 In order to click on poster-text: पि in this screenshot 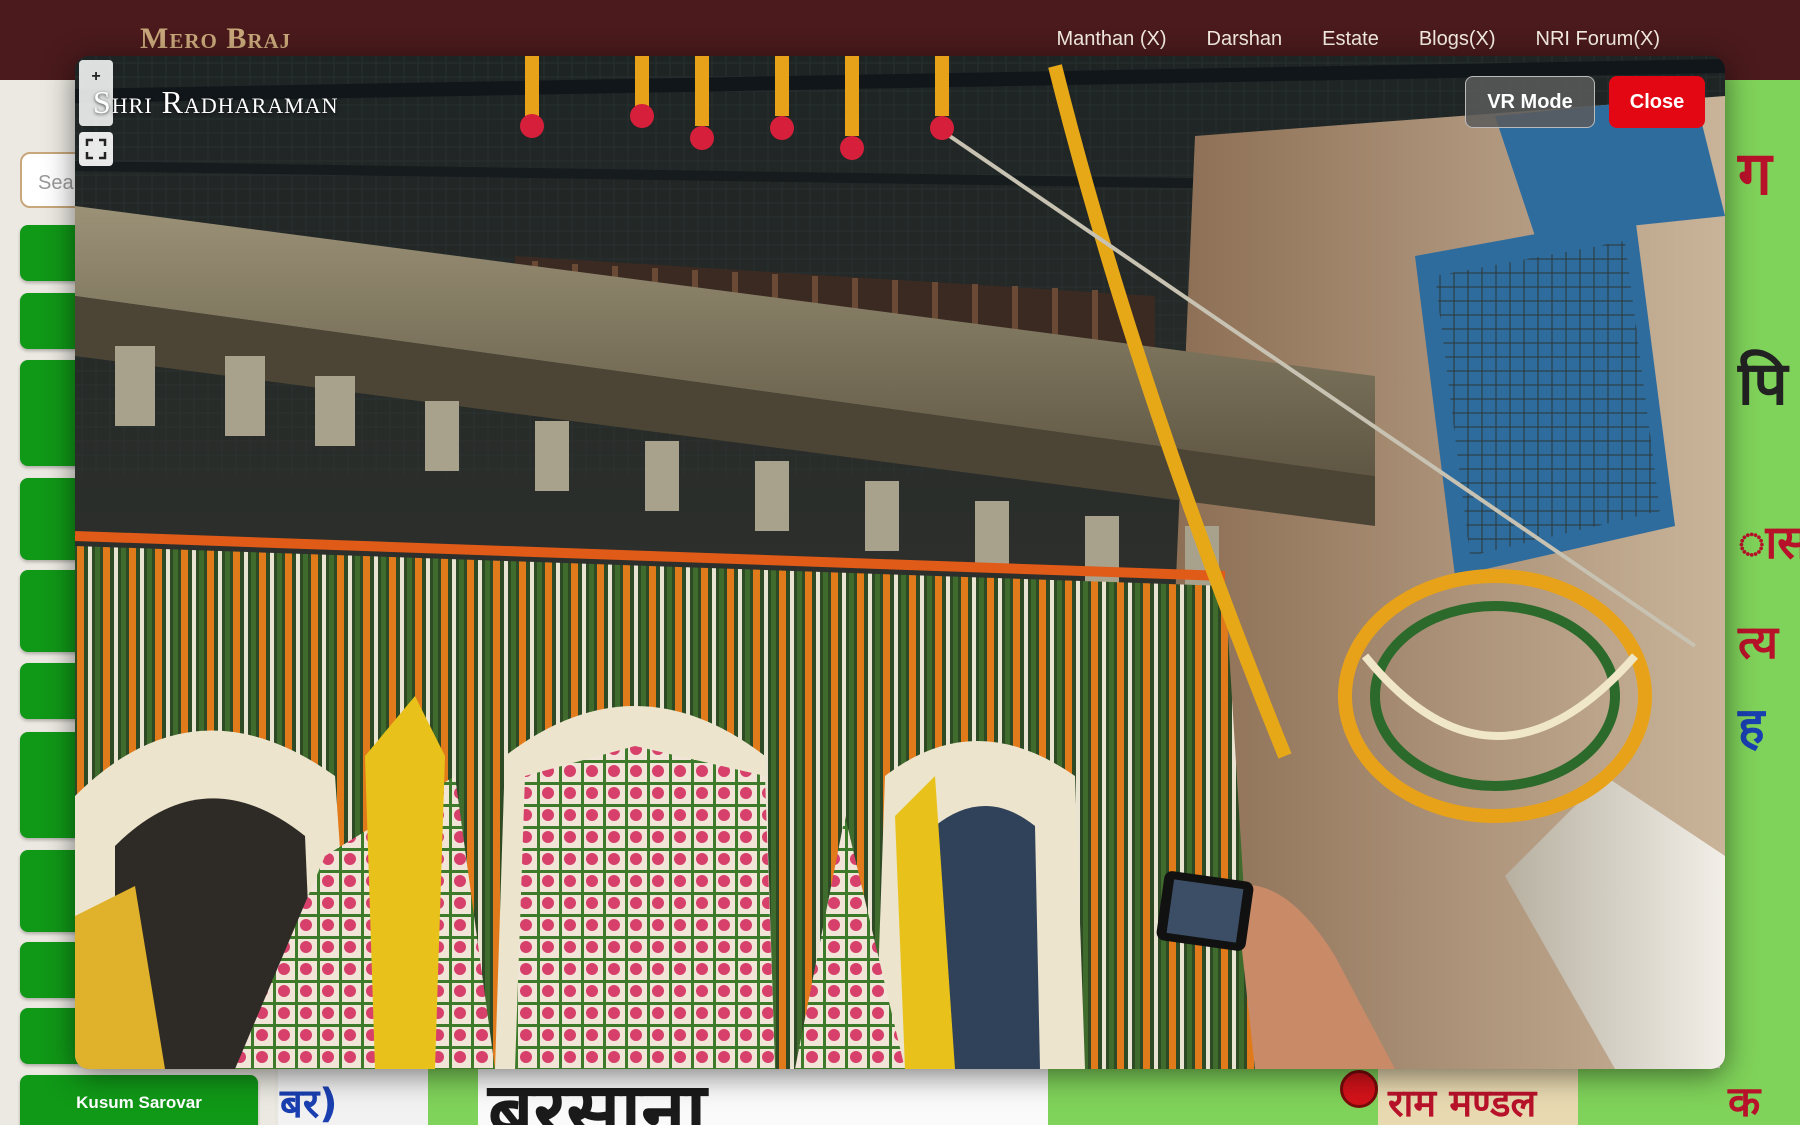, I will do `click(1763, 384)`.